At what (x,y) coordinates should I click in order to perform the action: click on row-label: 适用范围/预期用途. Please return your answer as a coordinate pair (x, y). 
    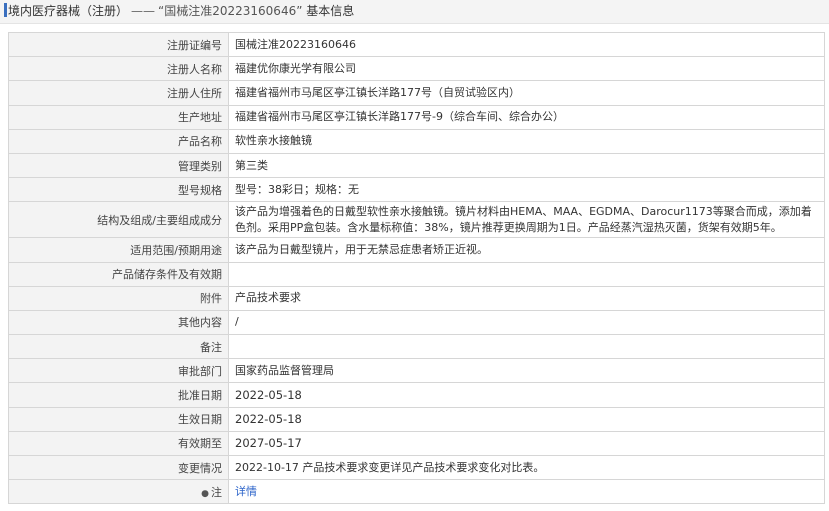
    Looking at the image, I should click on (118, 250).